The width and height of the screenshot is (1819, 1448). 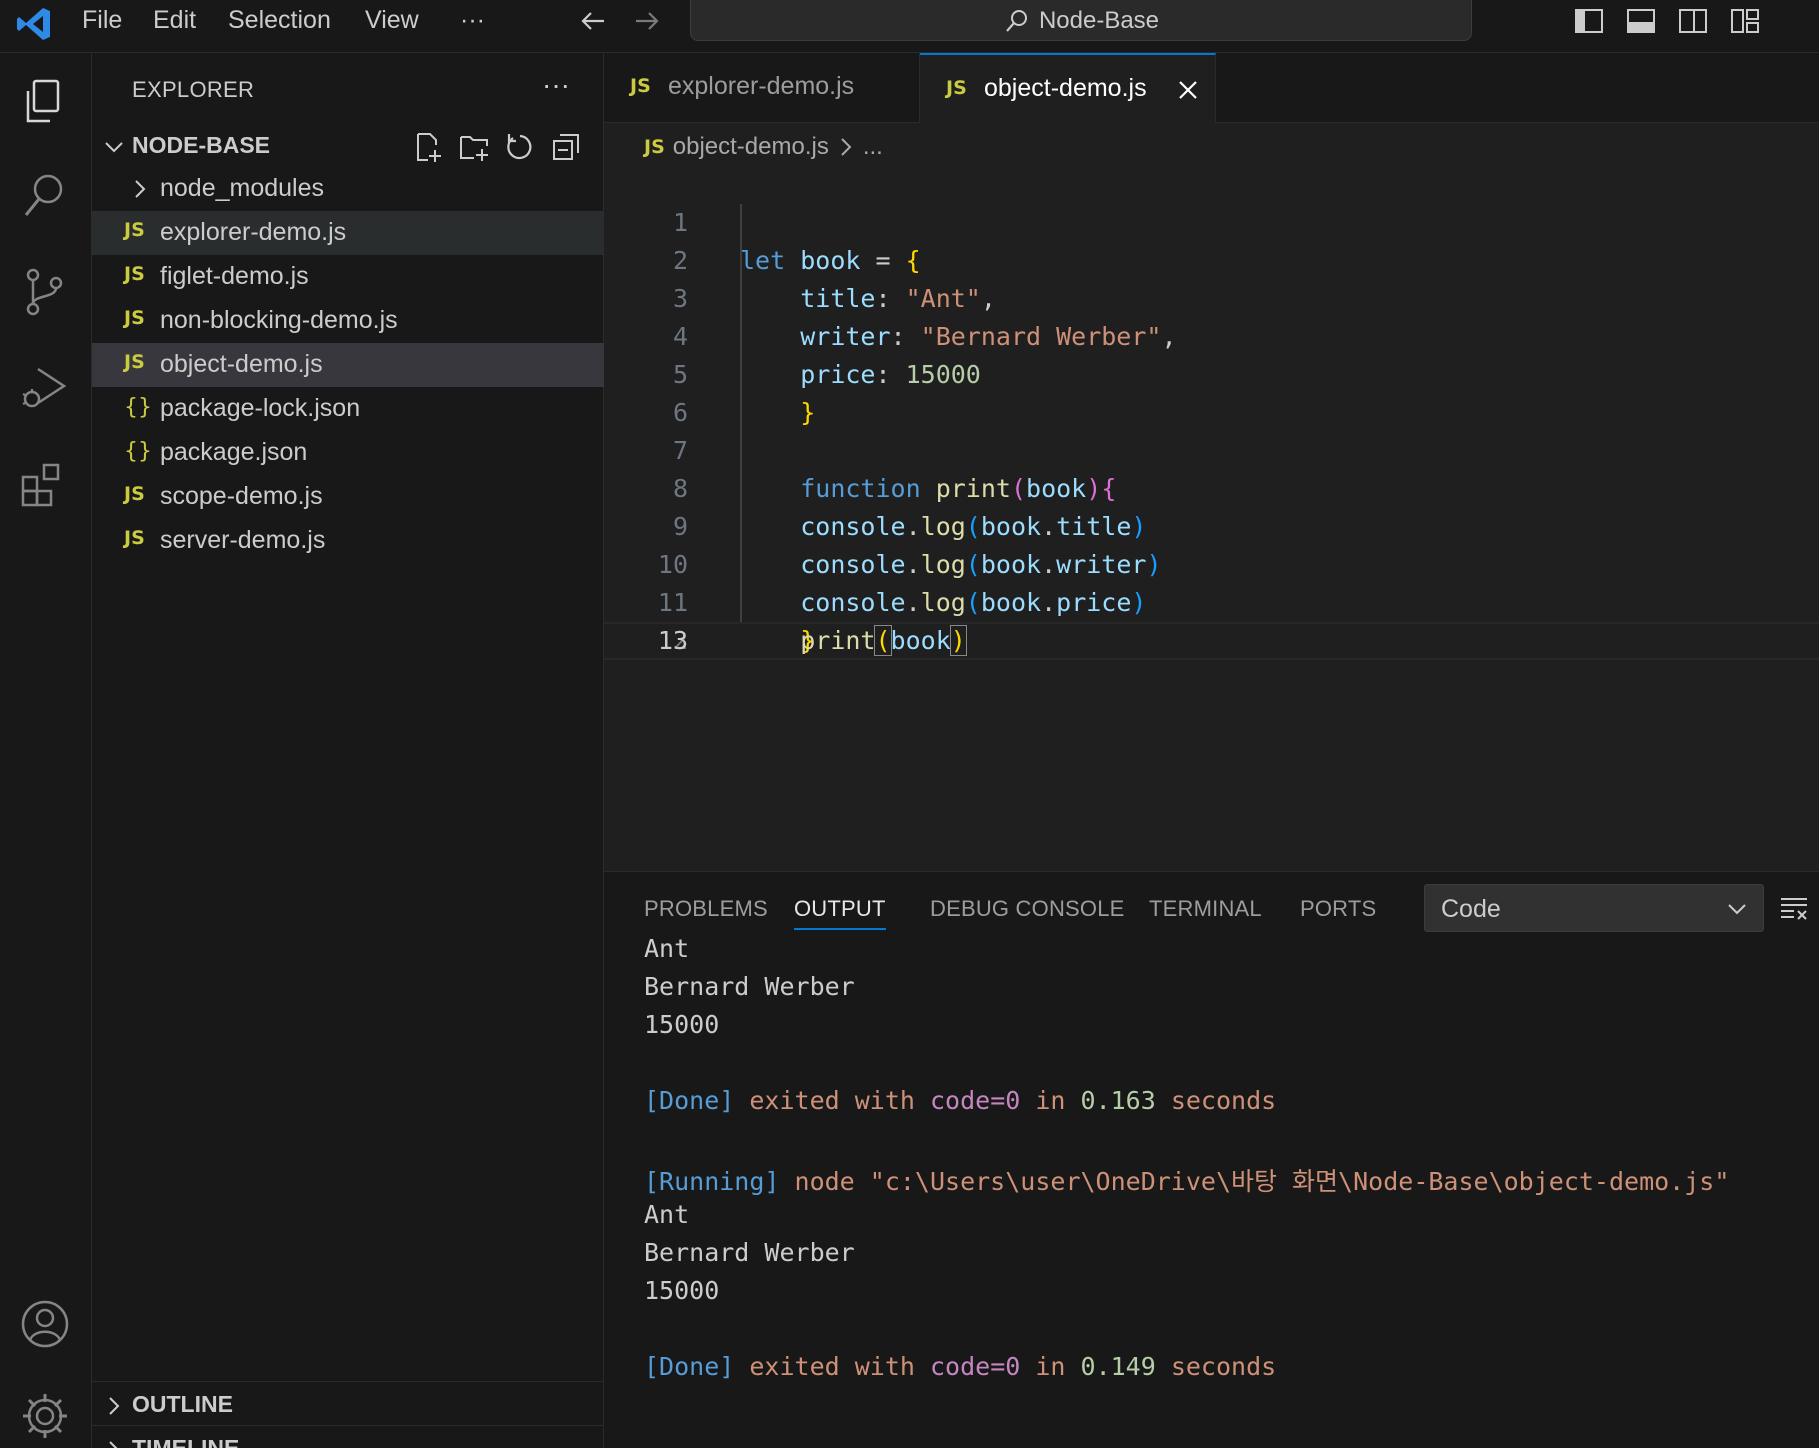 I want to click on refresh-icon, so click(x=520, y=147).